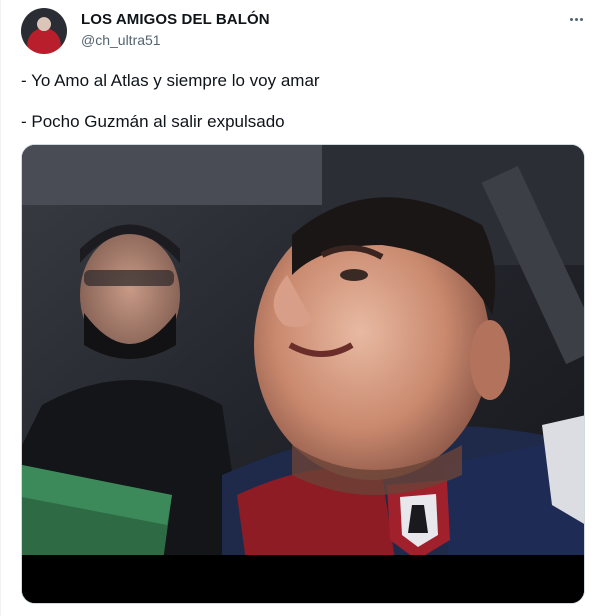  What do you see at coordinates (170, 80) in the screenshot?
I see `tweet-text-line: - Yo Amo al Atlas y siempre lo voy amar` at bounding box center [170, 80].